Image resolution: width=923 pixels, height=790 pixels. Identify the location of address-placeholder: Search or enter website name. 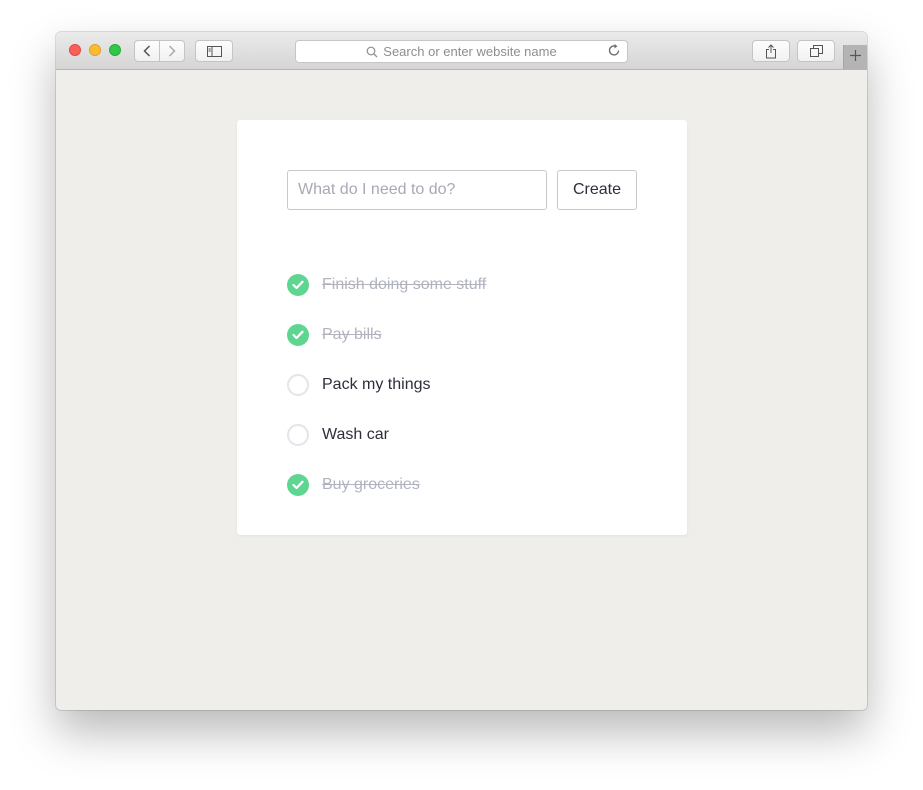
(470, 51).